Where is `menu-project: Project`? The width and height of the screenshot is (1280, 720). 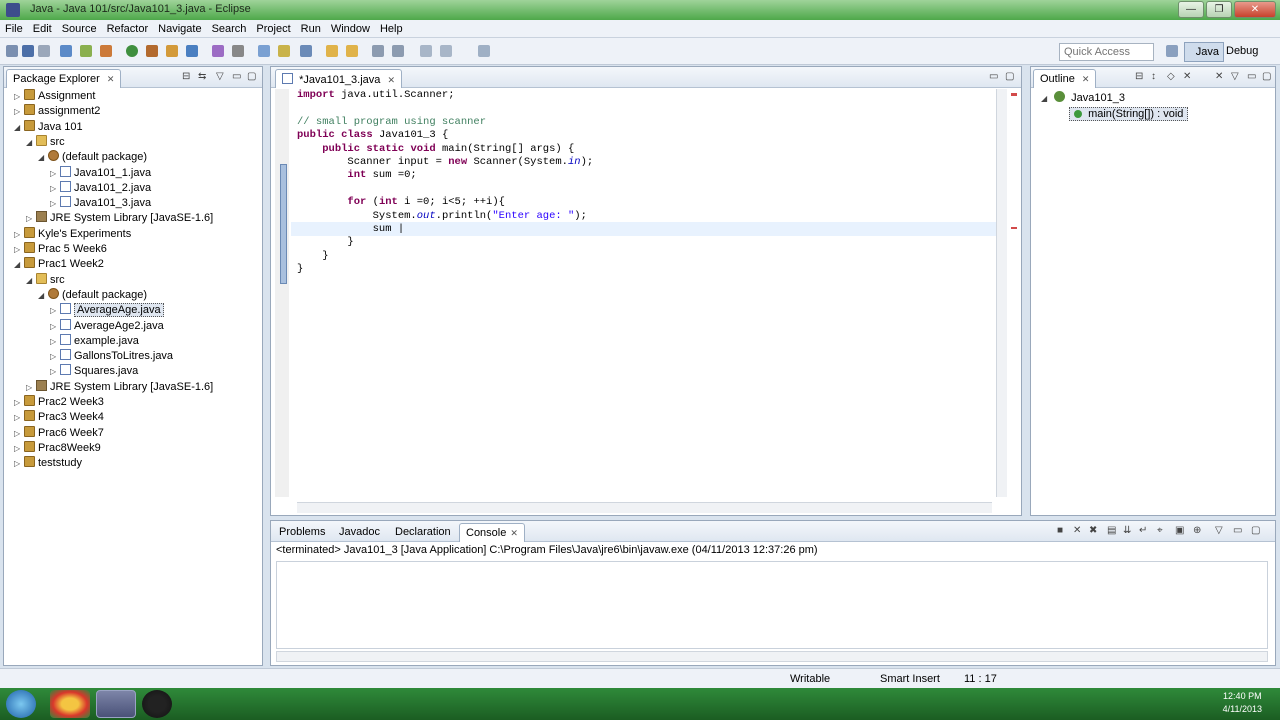 menu-project: Project is located at coordinates (273, 27).